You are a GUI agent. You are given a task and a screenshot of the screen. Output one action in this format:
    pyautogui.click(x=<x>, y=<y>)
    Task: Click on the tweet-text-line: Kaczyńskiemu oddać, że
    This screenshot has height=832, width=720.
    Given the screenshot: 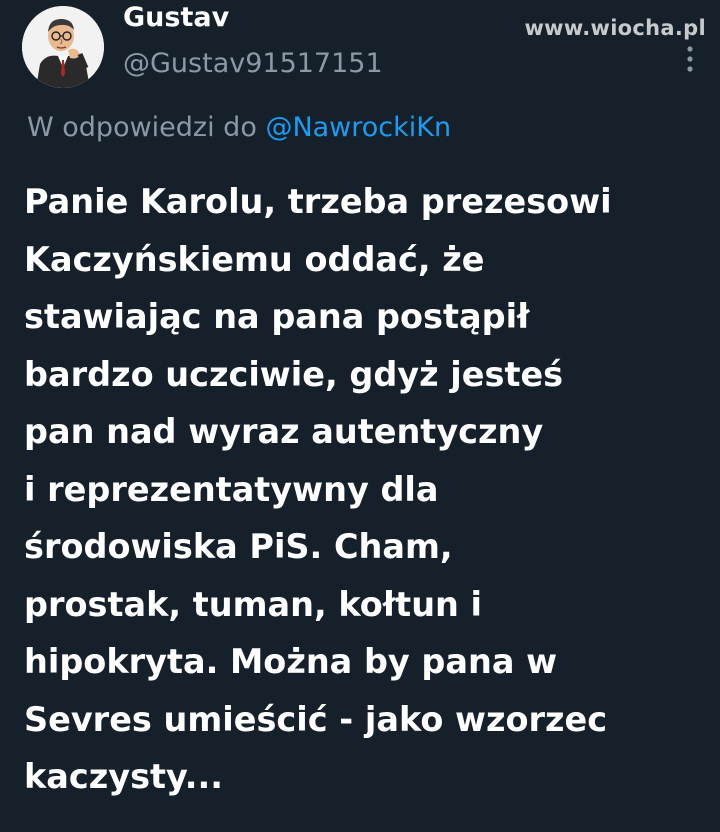 What is the action you would take?
    pyautogui.click(x=254, y=259)
    